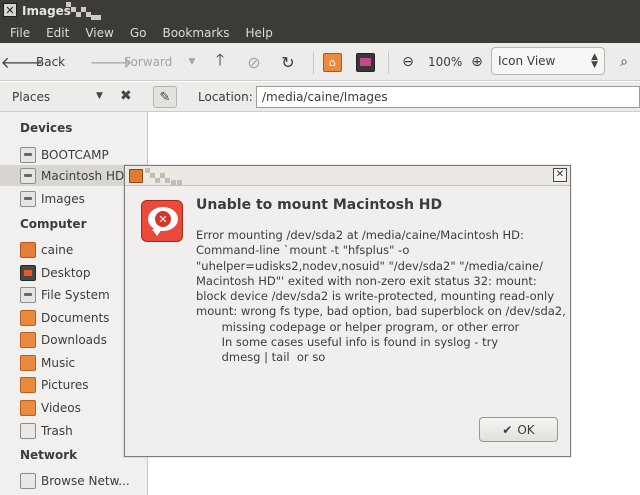 This screenshot has height=495, width=640. Describe the element at coordinates (527, 61) in the screenshot. I see `view-mode-value: Icon View` at that location.